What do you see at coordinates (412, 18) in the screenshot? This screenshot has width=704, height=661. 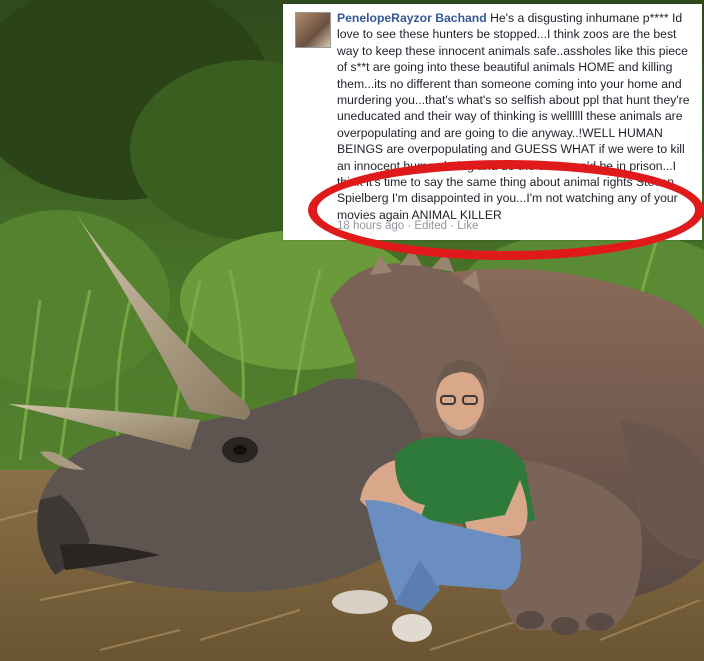 I see `comment-author-link: PenelopeRayzor Bachand` at bounding box center [412, 18].